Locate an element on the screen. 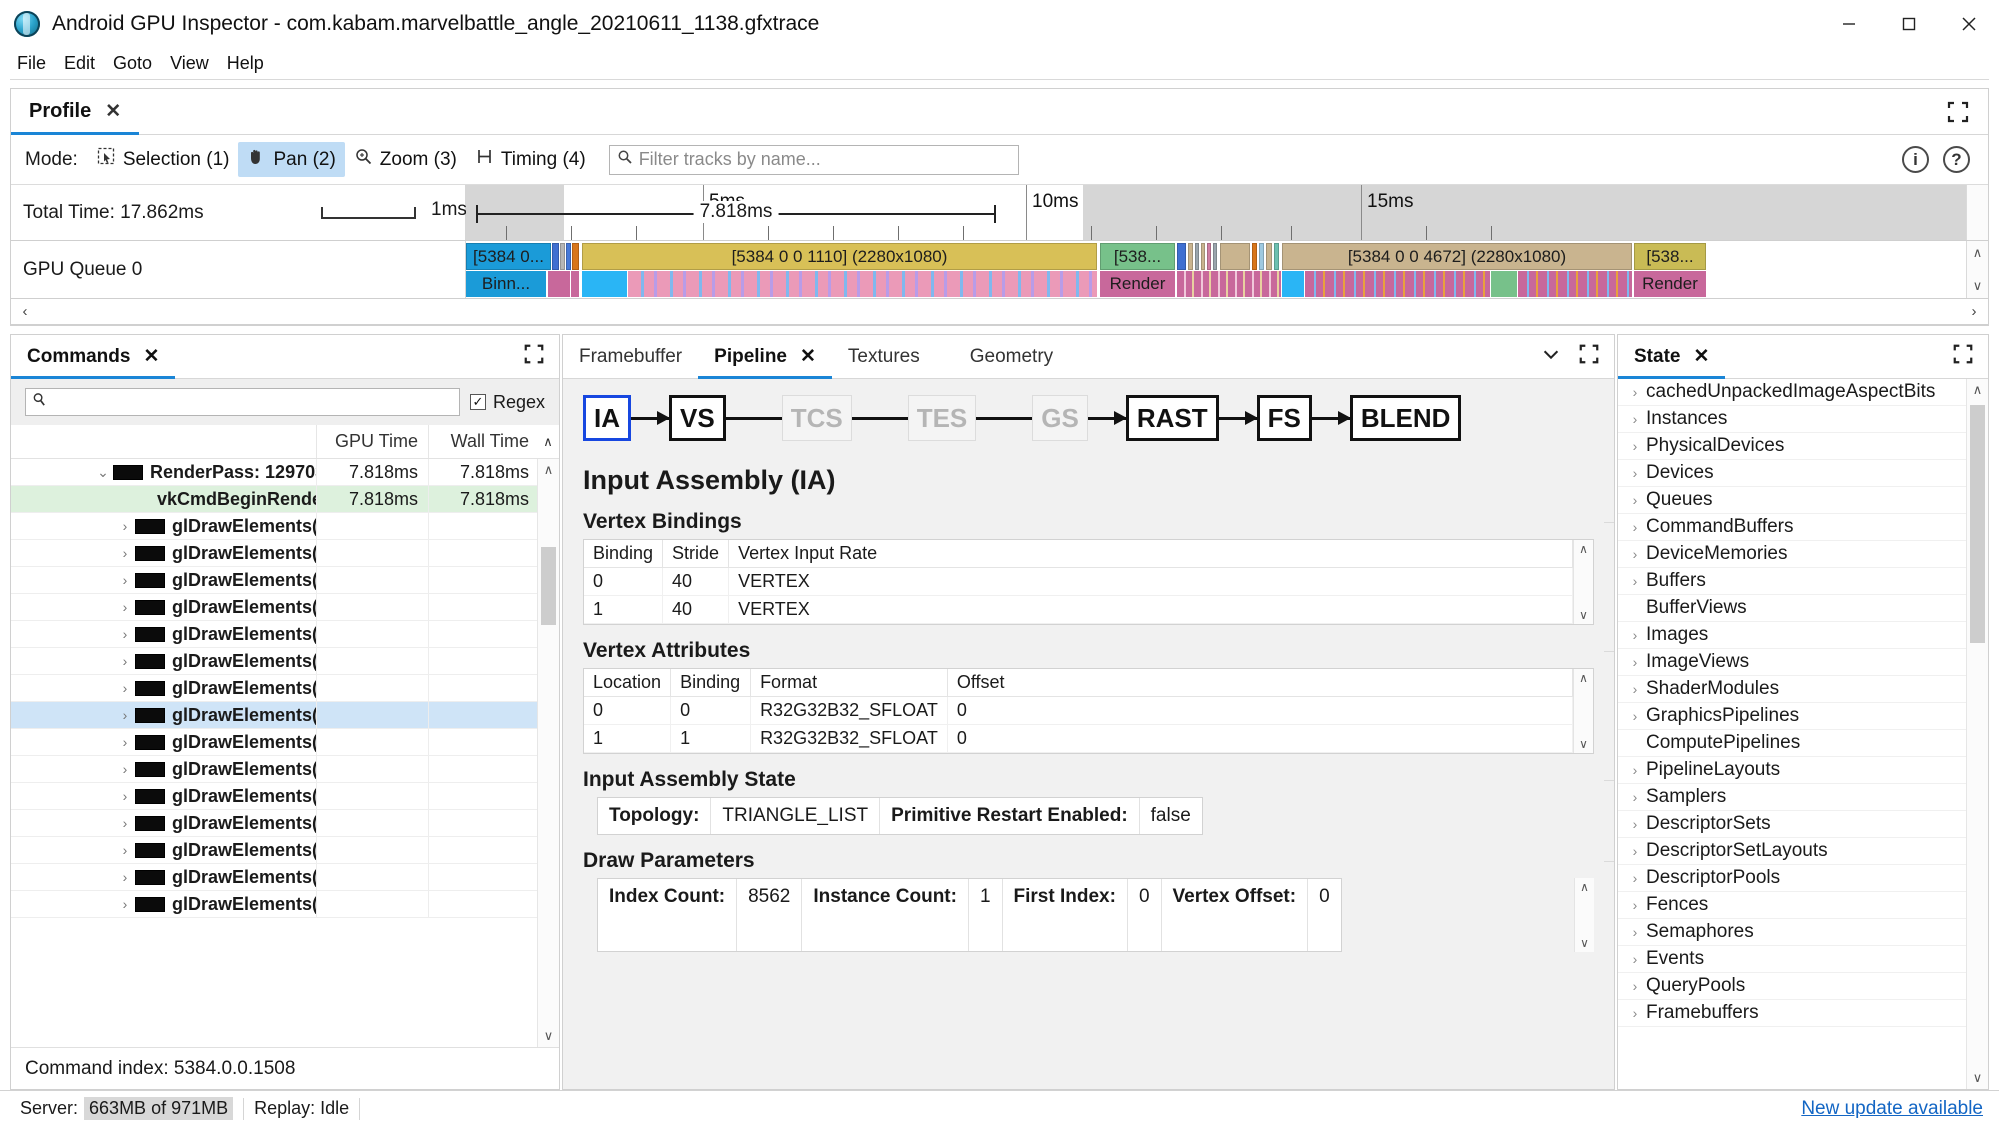 This screenshot has width=1999, height=1126. state-tree-item: › cachedUnpackedImageAspectBits is located at coordinates (1803, 392).